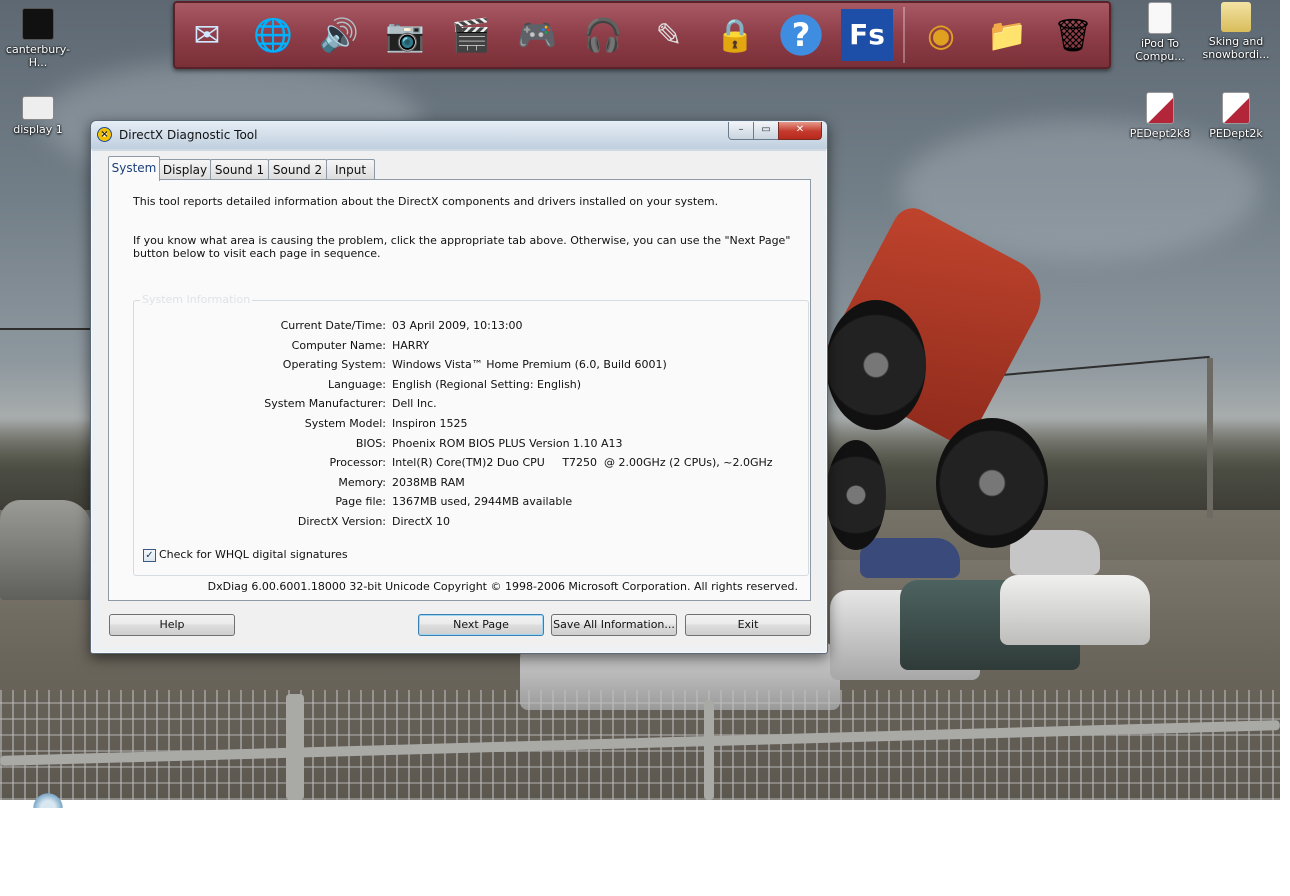 The image size is (1290, 896). I want to click on recycle-bin-icon: 🗑, so click(1073, 35).